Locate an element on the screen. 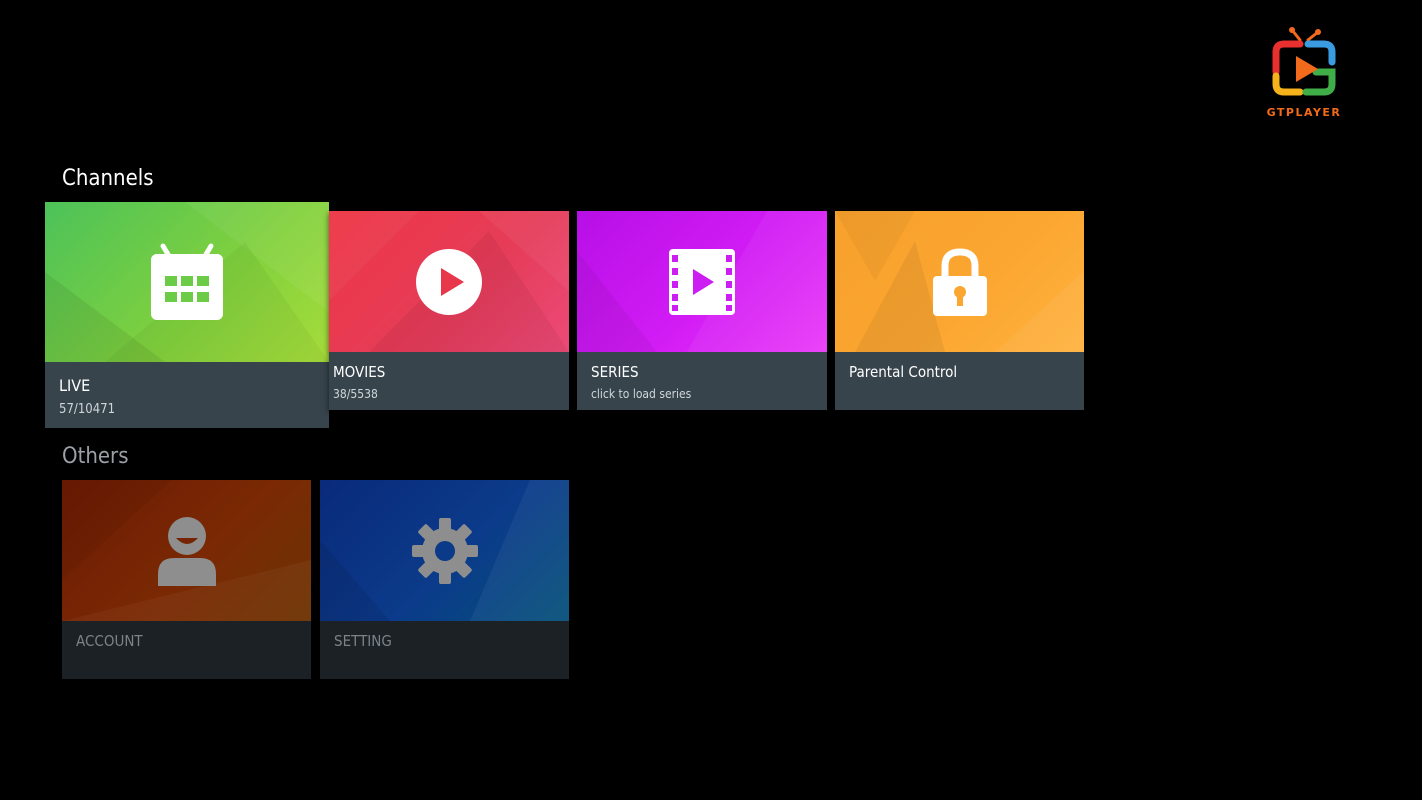  movies-thumbnail is located at coordinates (449, 281).